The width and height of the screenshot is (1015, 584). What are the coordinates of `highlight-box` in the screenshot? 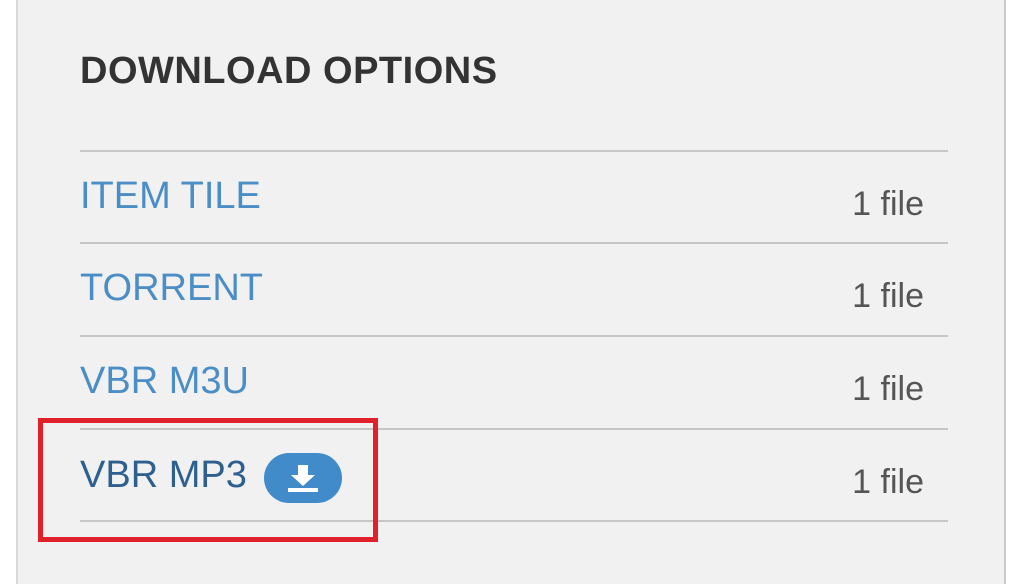 It's located at (208, 480).